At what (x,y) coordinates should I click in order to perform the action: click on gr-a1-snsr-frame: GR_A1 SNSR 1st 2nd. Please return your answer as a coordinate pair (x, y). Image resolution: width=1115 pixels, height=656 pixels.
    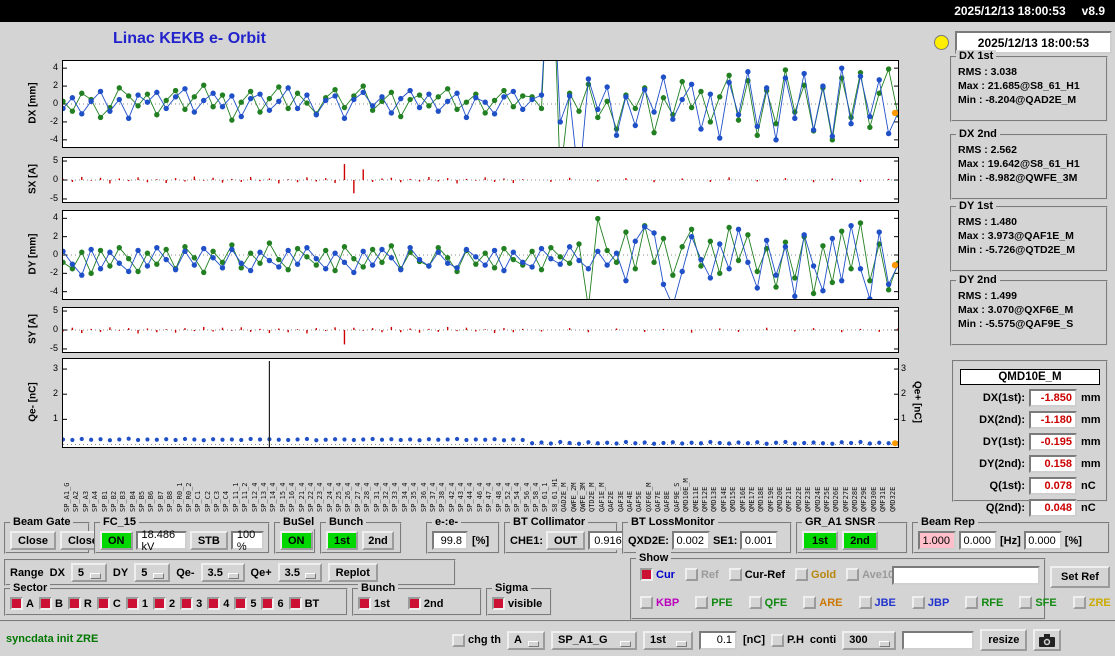
    Looking at the image, I should click on (852, 535).